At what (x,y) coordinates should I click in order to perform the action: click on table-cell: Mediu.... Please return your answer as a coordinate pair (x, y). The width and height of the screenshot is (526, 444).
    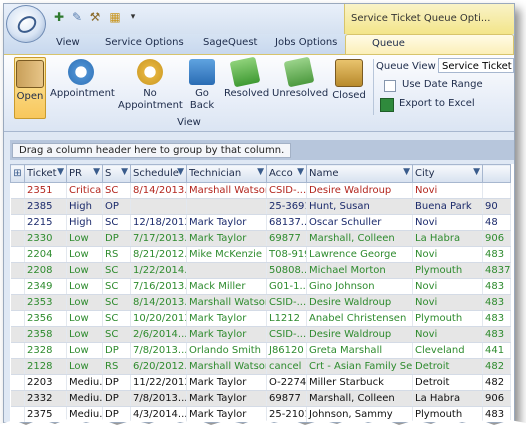
    Looking at the image, I should click on (84, 382).